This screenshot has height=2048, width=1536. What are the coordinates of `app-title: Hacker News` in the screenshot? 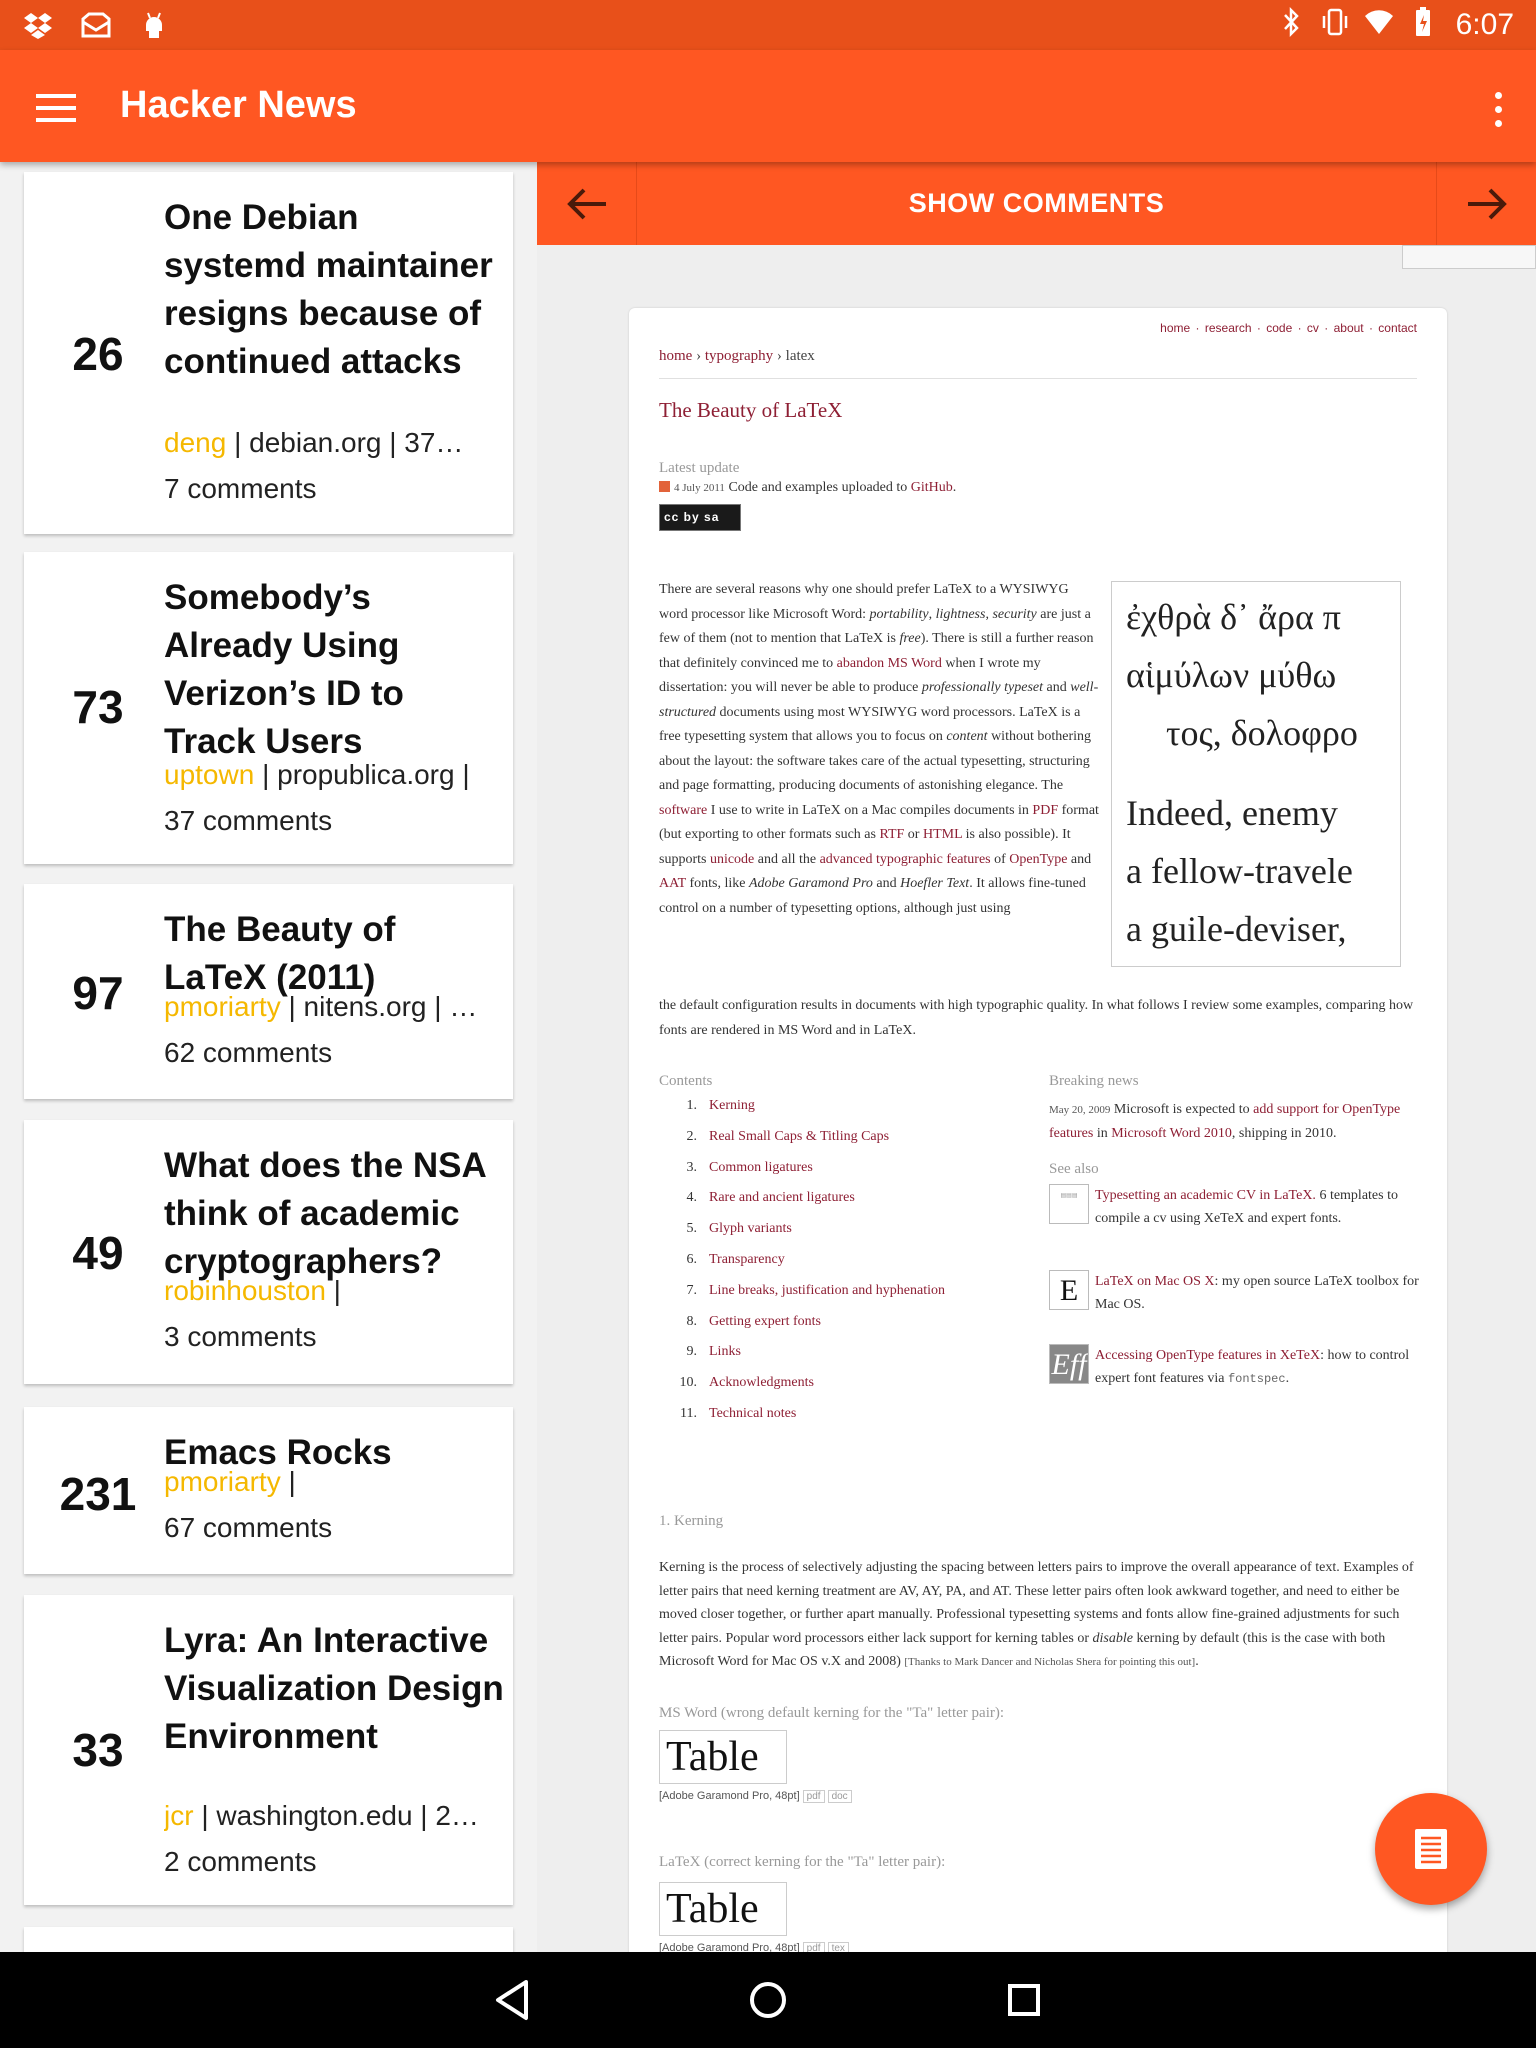 It's located at (238, 105).